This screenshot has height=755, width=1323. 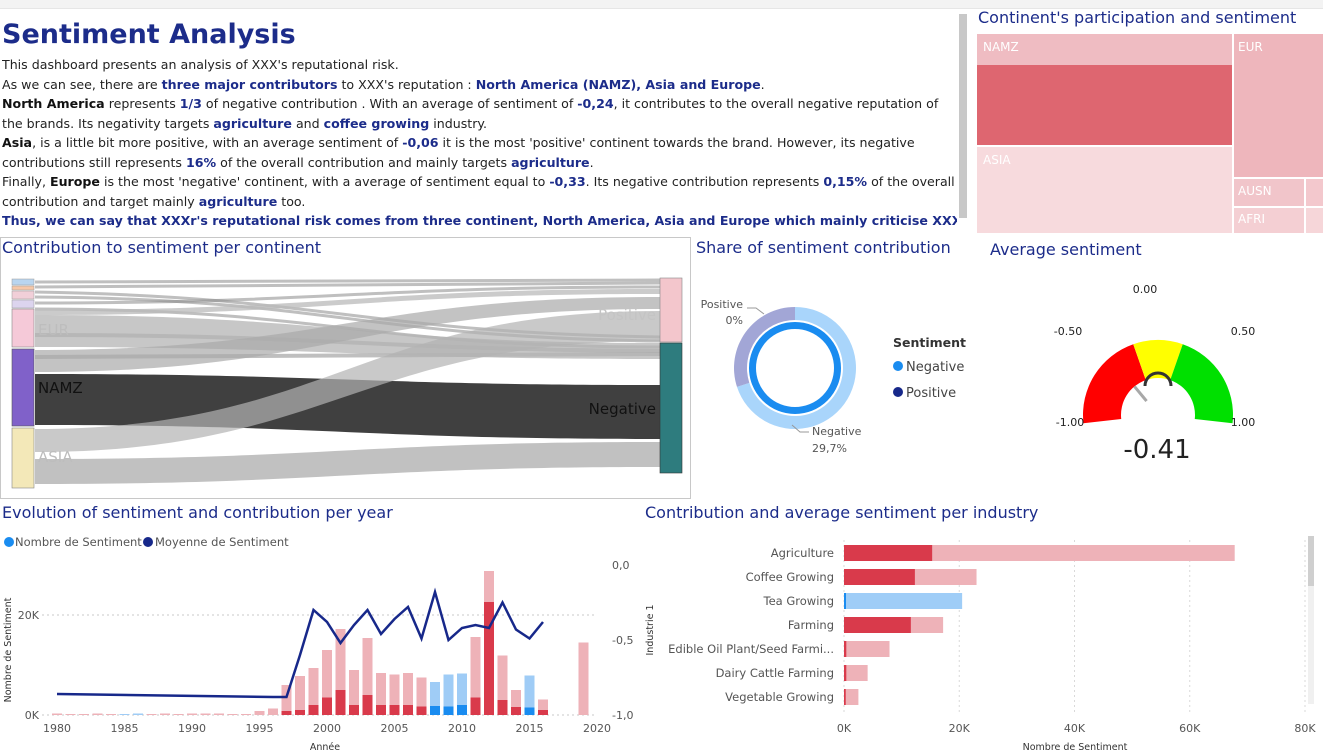 I want to click on intro-segment: 0,15%, so click(x=845, y=181).